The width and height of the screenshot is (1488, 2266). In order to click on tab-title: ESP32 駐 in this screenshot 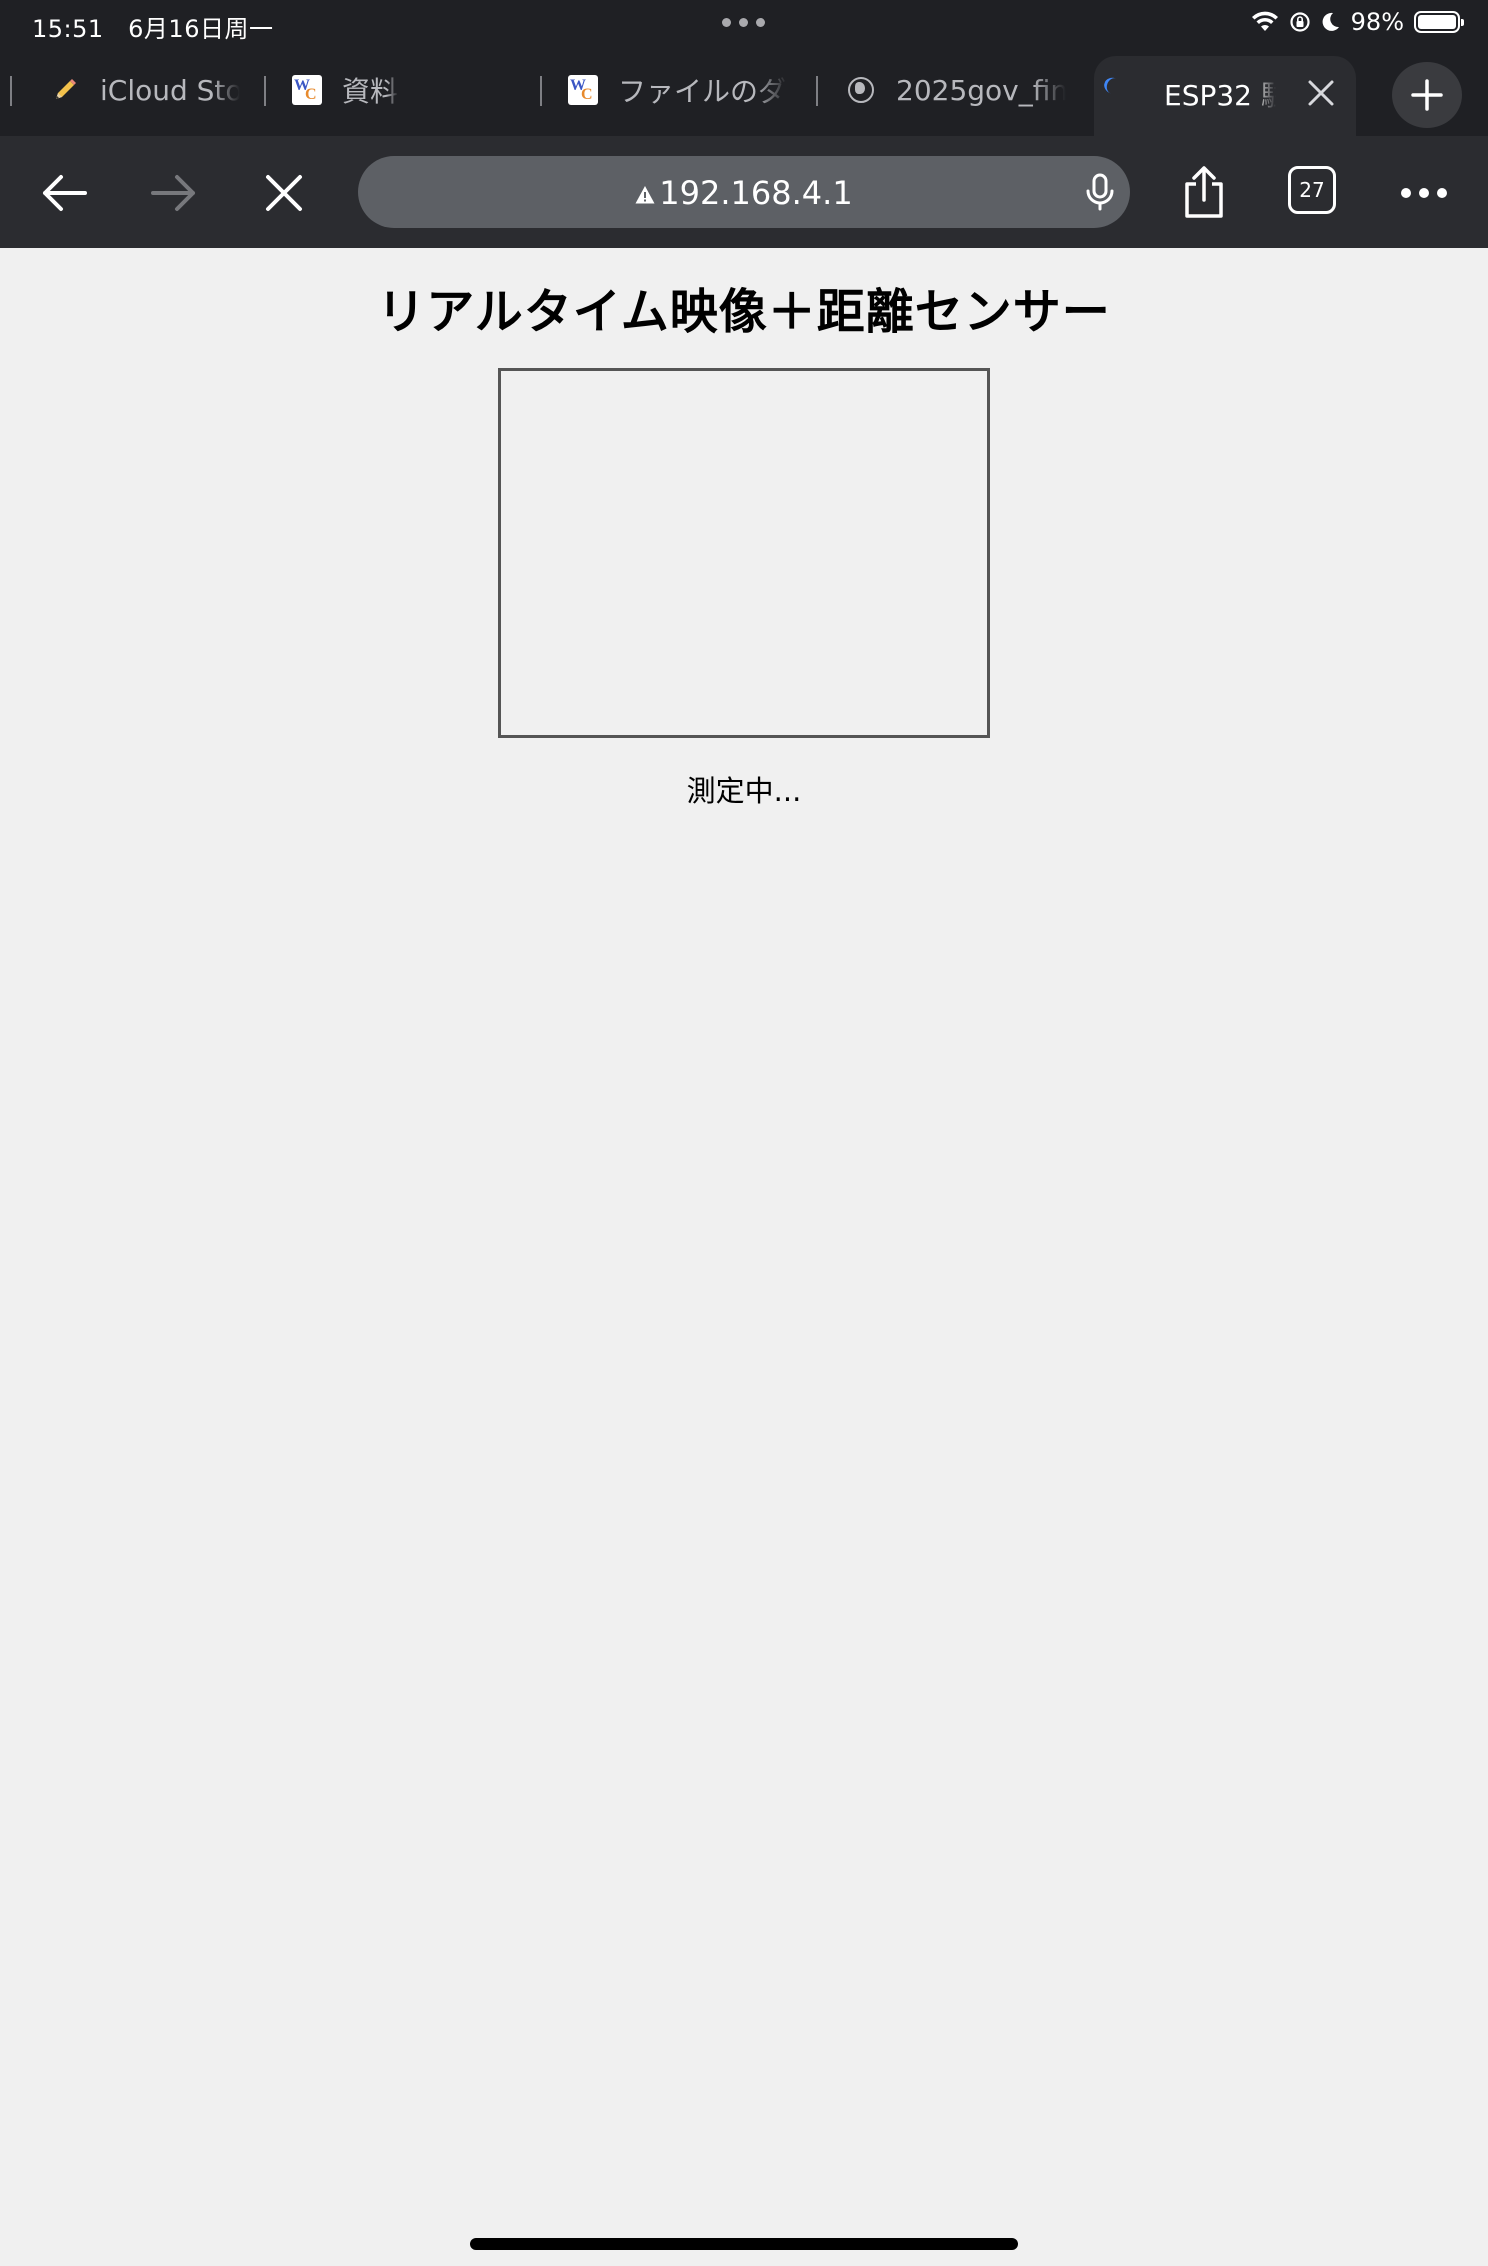, I will do `click(1220, 95)`.